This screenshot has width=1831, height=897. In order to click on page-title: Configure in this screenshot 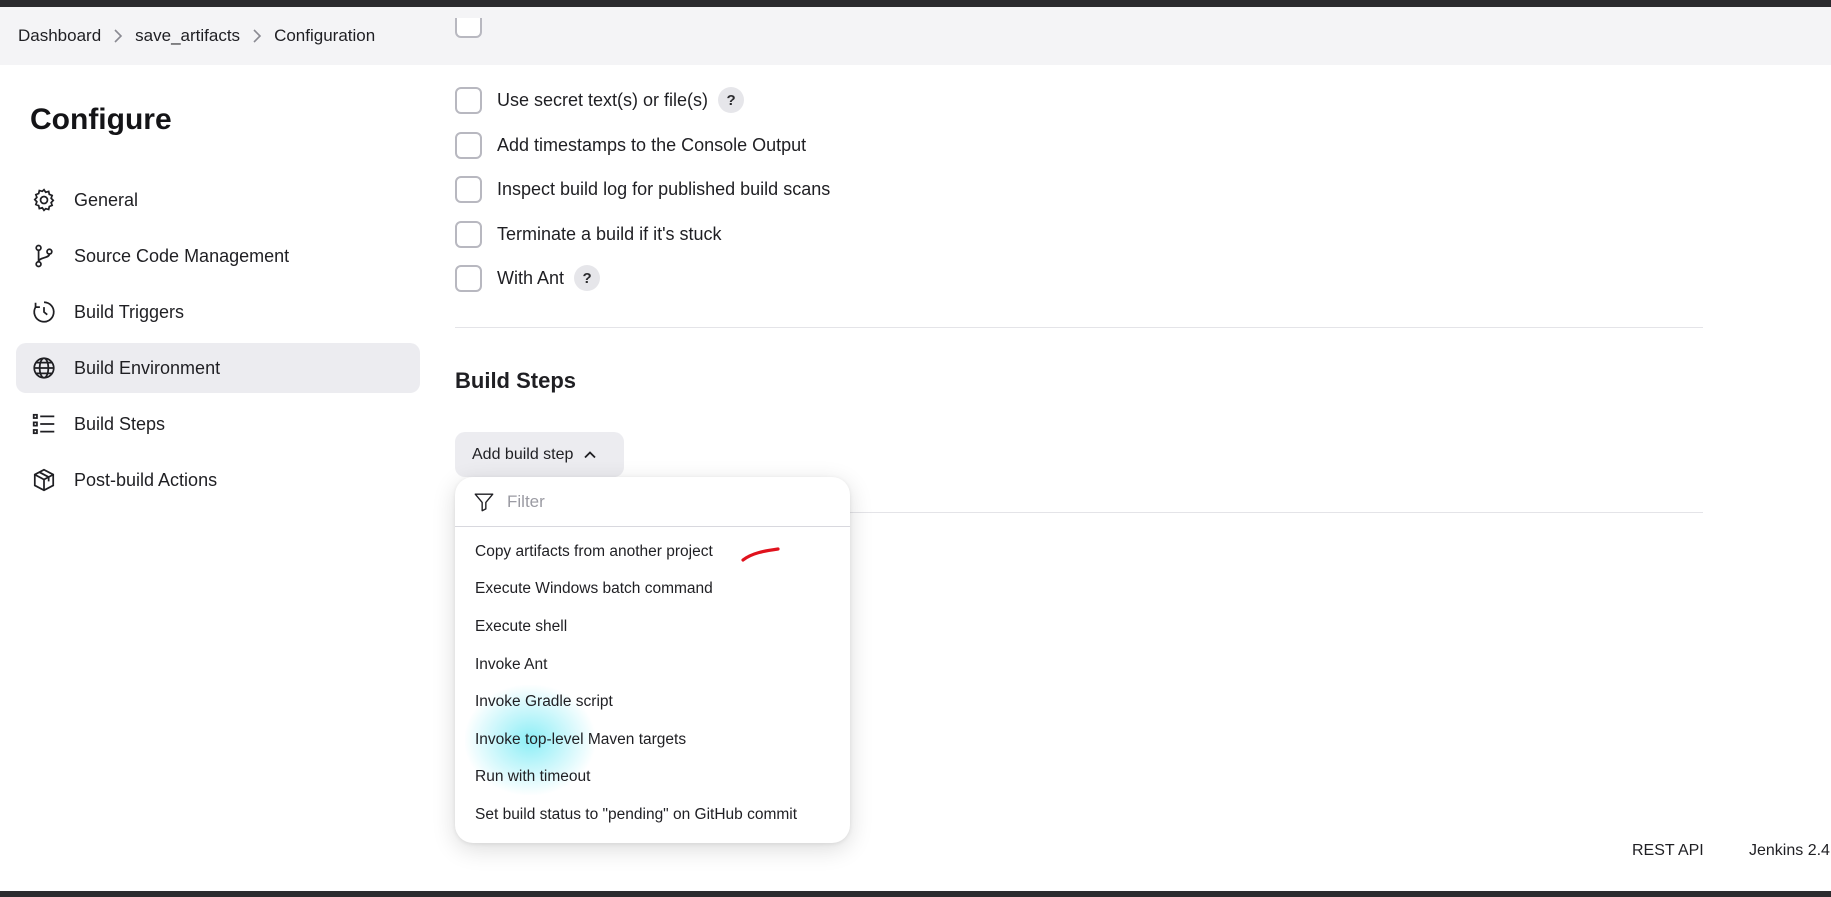, I will do `click(101, 119)`.